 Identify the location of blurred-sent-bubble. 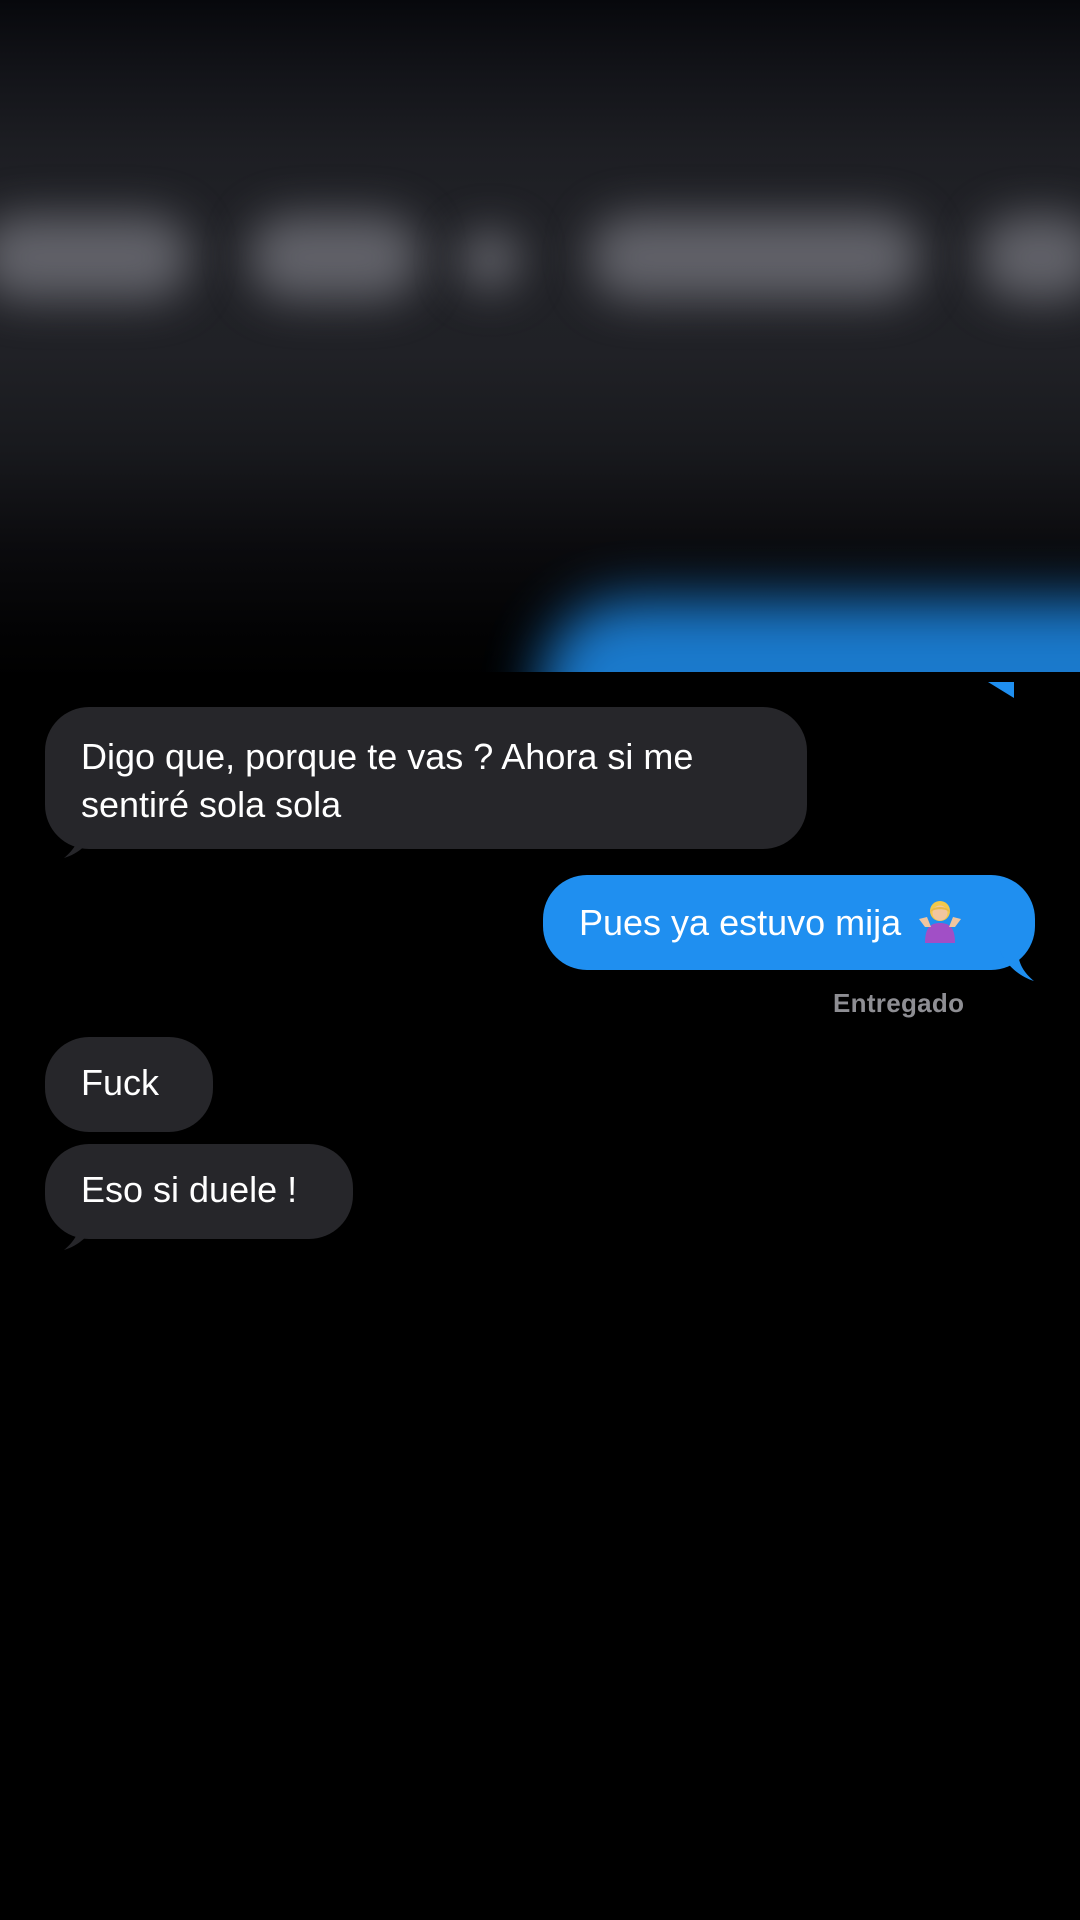
(810, 641).